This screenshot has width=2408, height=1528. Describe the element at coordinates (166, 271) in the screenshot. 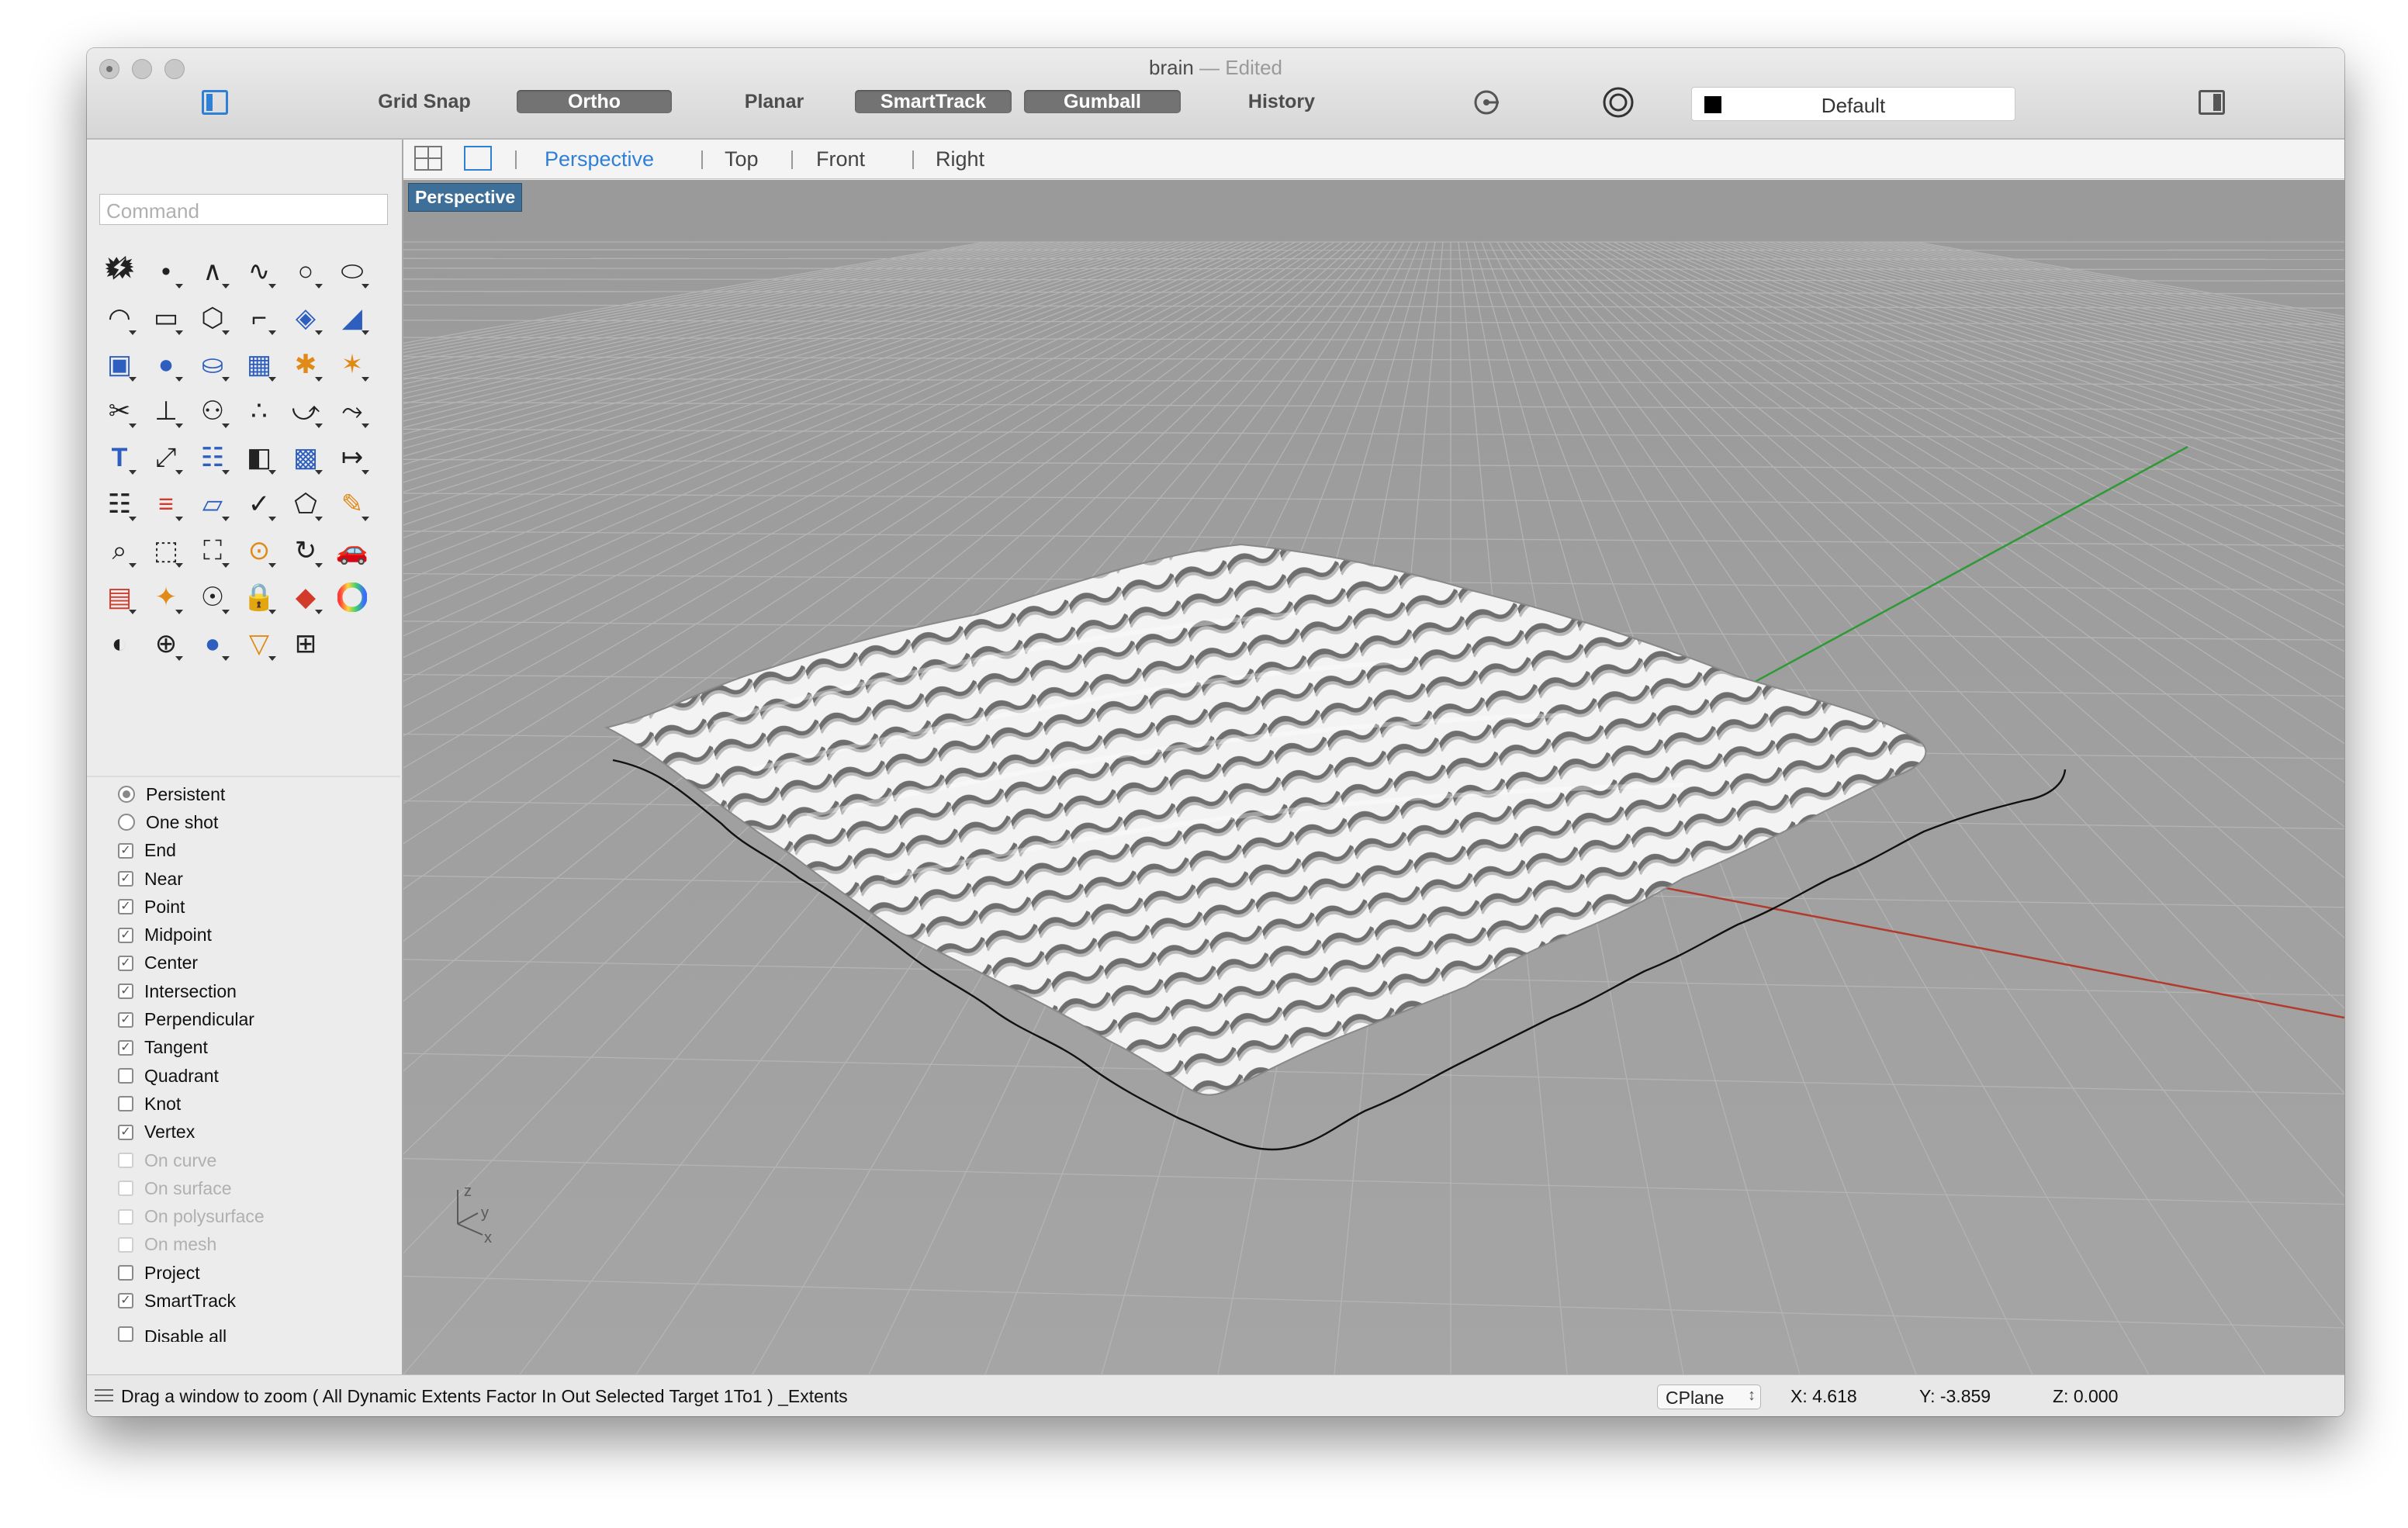

I see `point-icon: •` at that location.